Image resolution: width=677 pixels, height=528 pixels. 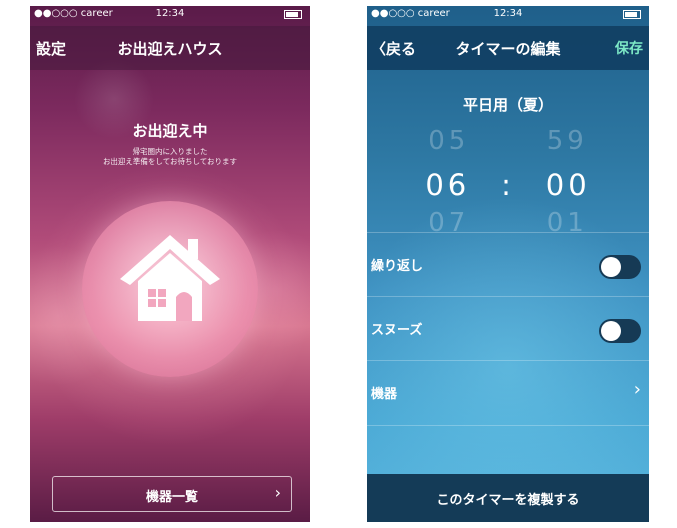 What do you see at coordinates (397, 266) in the screenshot?
I see `repeat-label: 繰り返し` at bounding box center [397, 266].